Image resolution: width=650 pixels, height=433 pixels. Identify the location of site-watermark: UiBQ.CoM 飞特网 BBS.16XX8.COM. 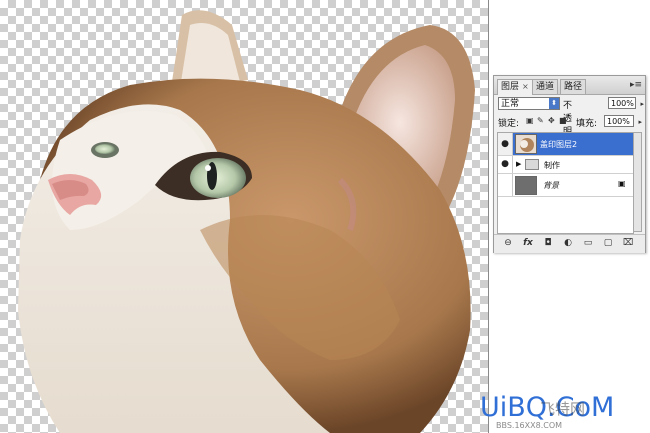
(564, 412).